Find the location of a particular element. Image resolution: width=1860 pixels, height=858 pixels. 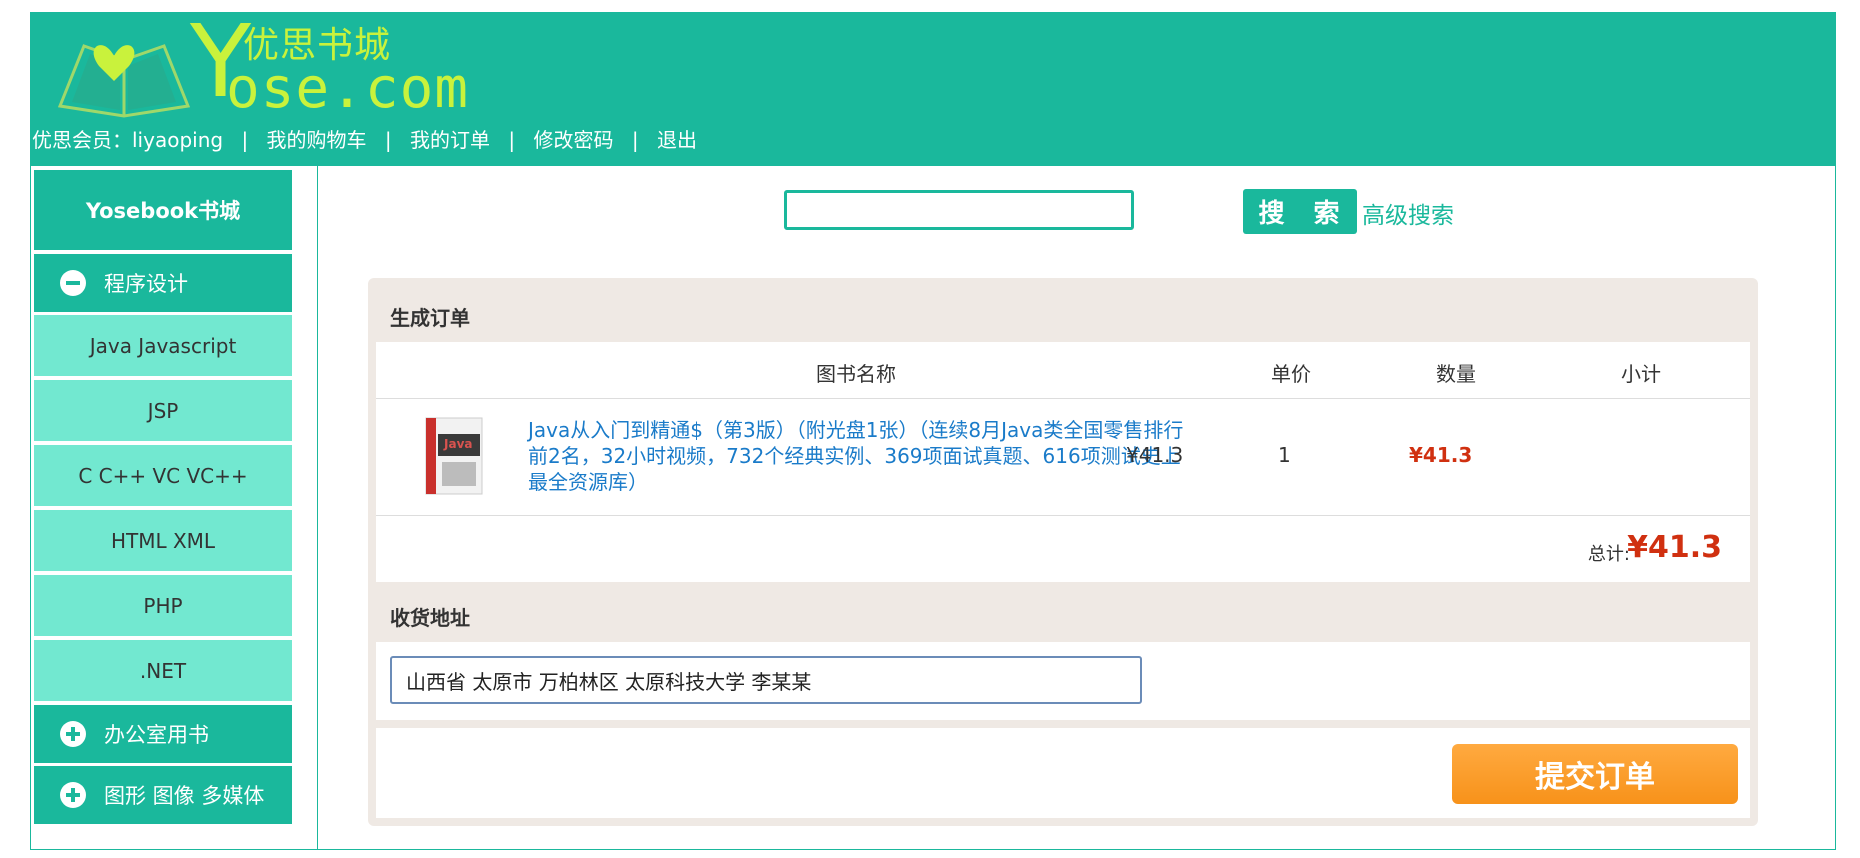

submit-panel: 提交订单 is located at coordinates (1063, 773).